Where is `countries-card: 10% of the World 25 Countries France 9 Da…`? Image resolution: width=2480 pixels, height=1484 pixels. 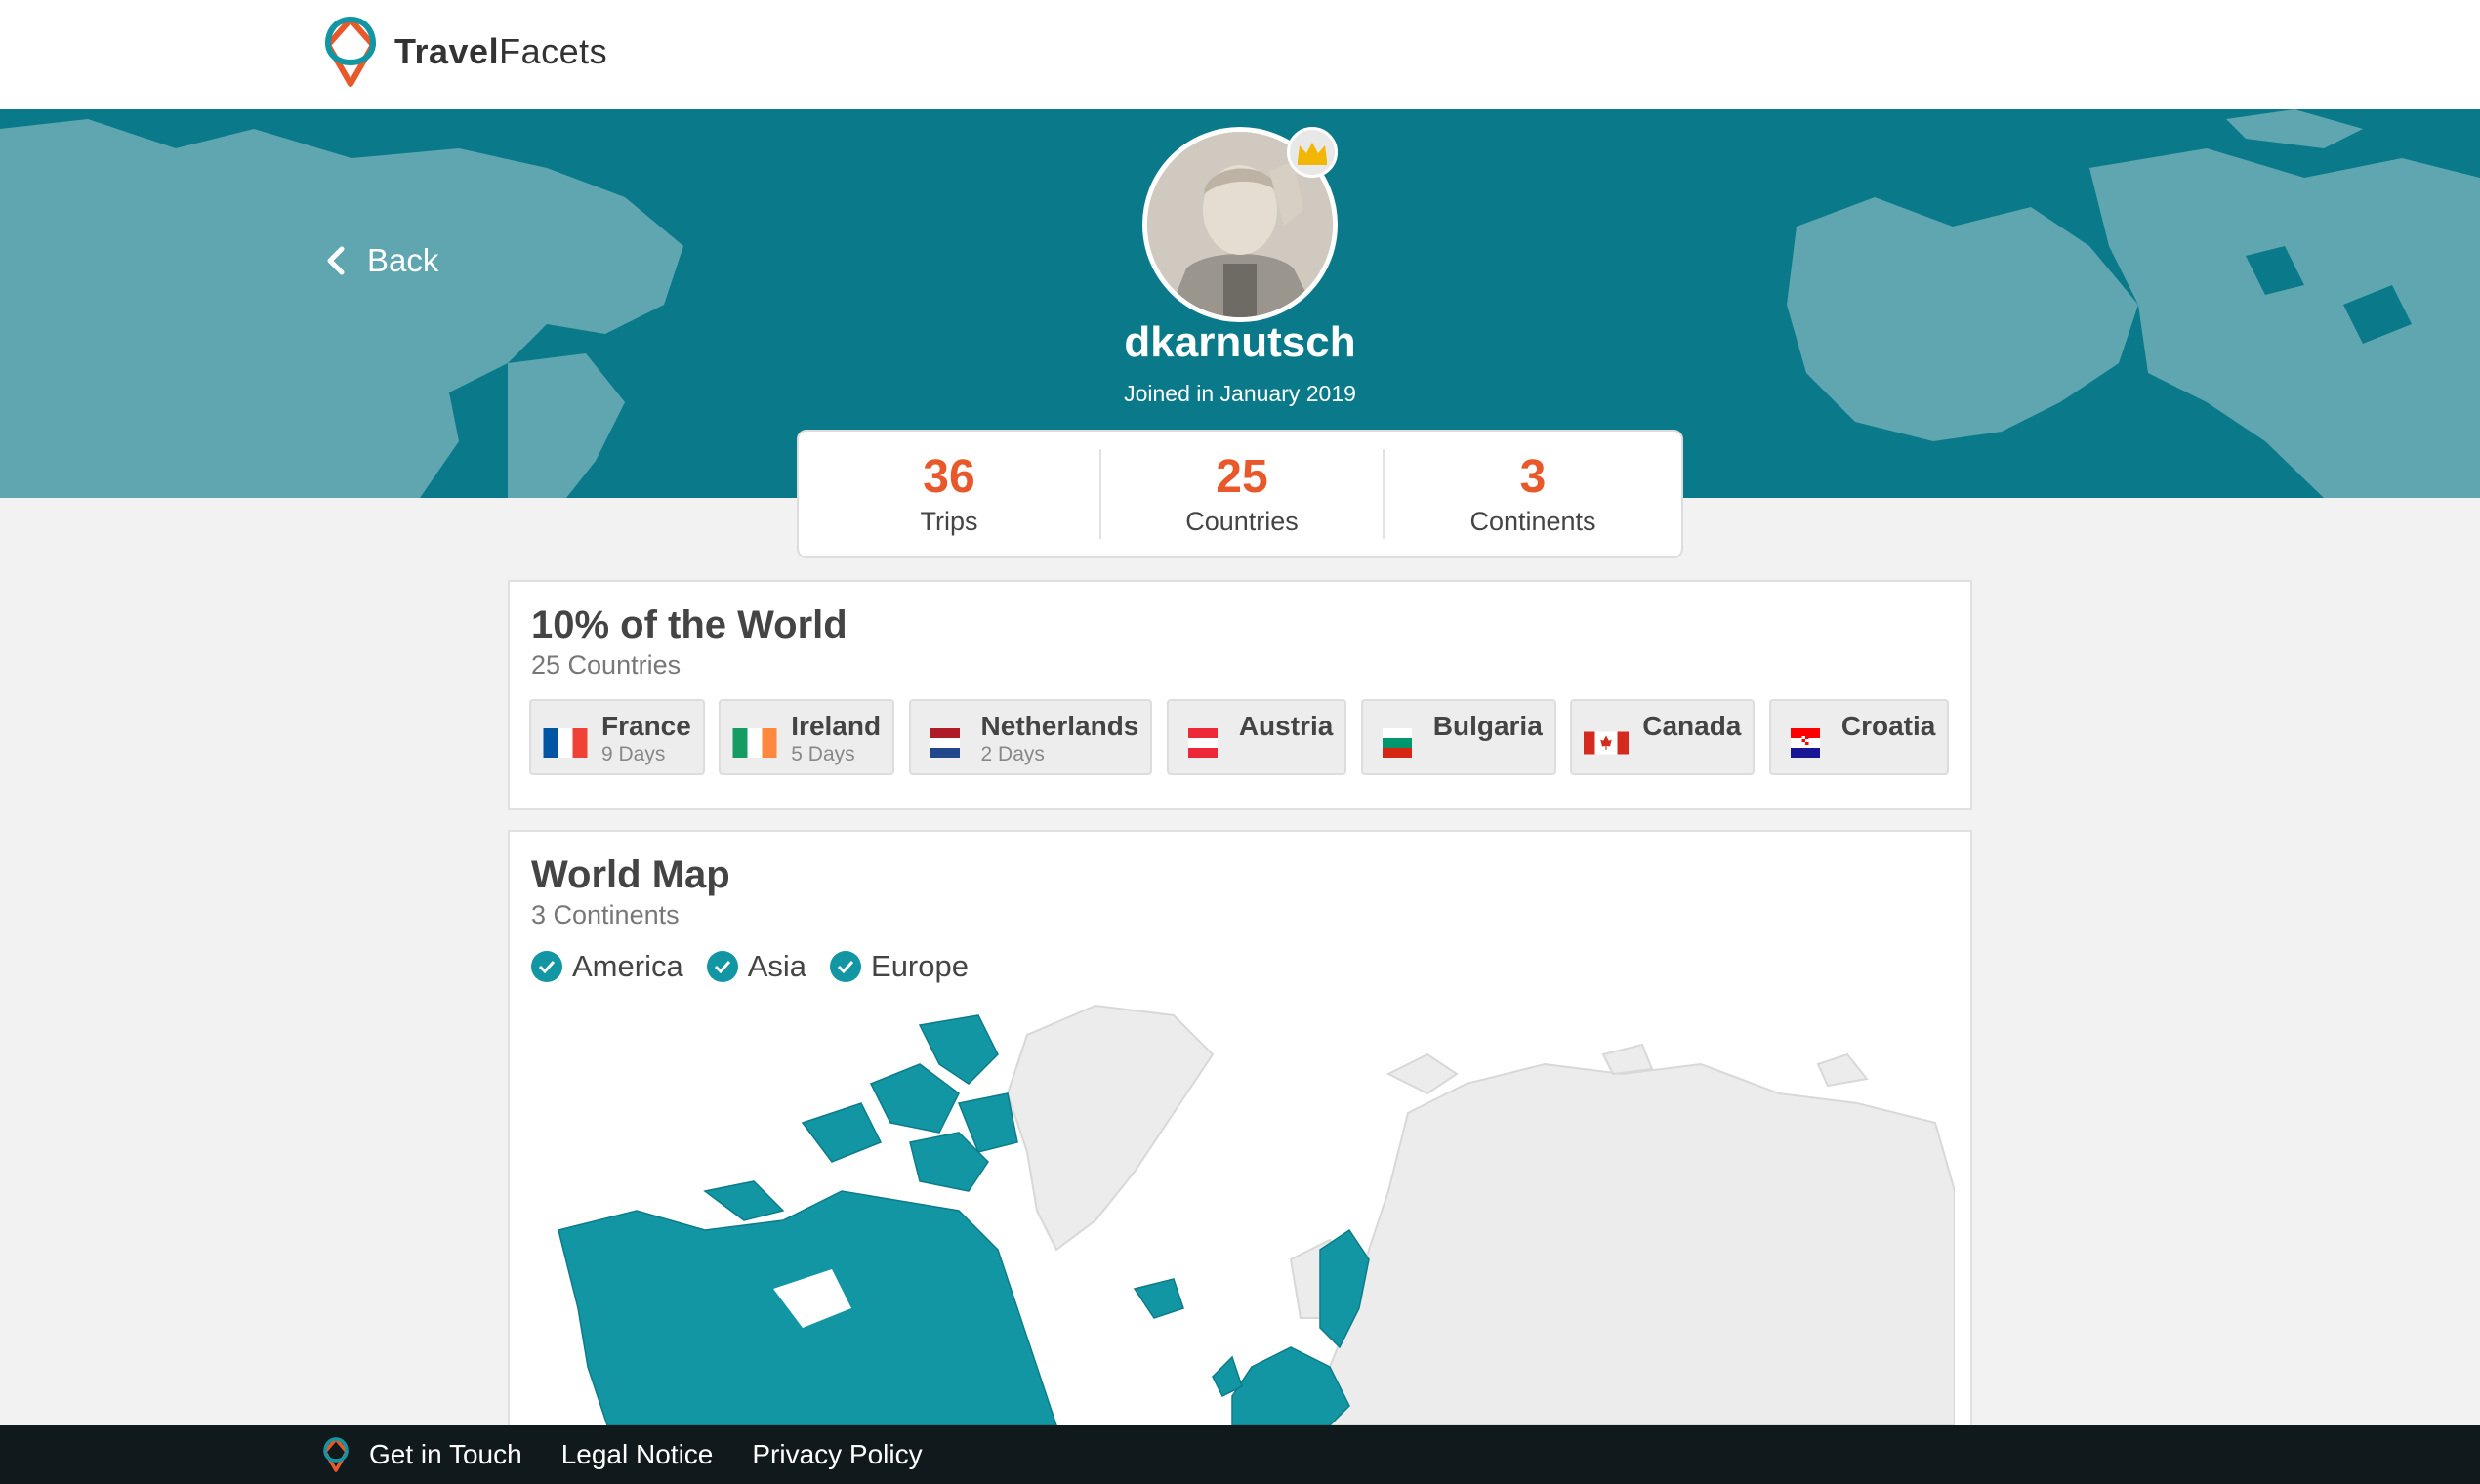 countries-card: 10% of the World 25 Countries France 9 Da… is located at coordinates (1240, 695).